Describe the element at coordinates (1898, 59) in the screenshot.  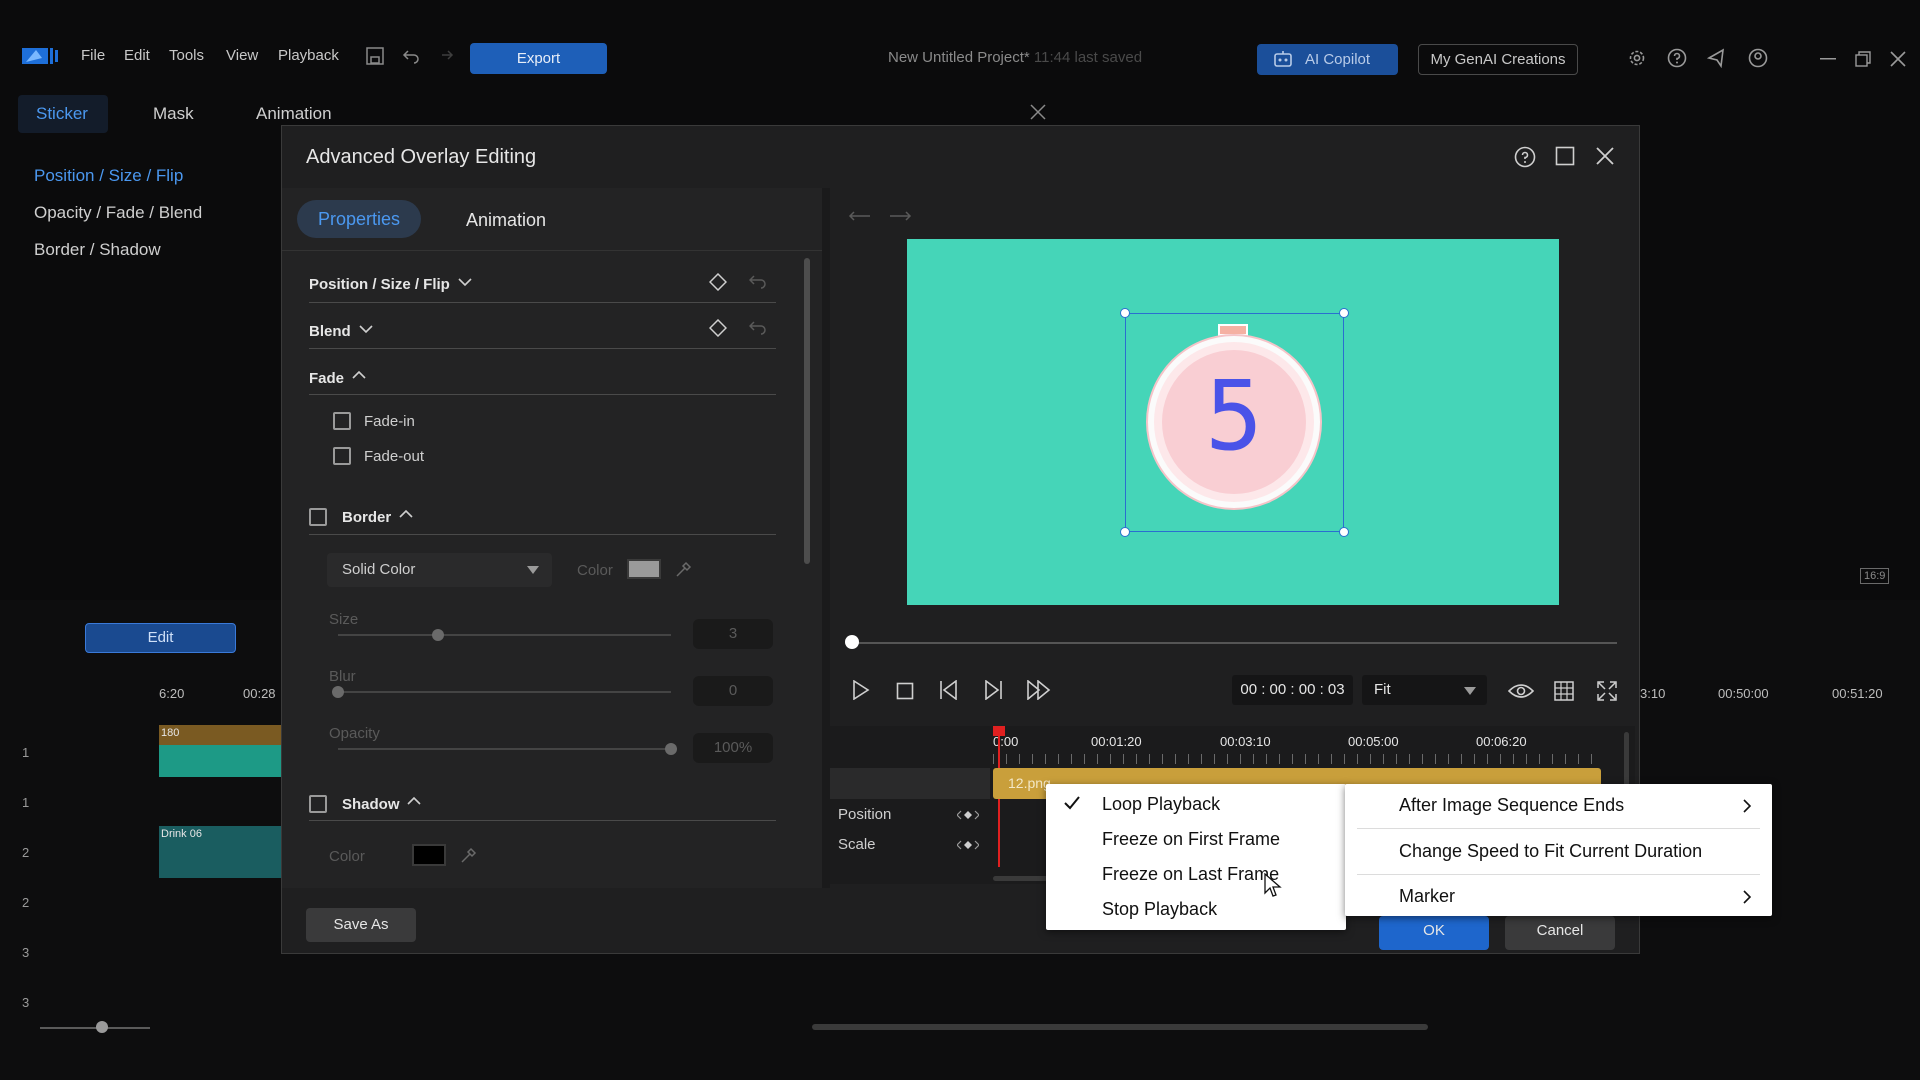
I see `close-app-icon` at that location.